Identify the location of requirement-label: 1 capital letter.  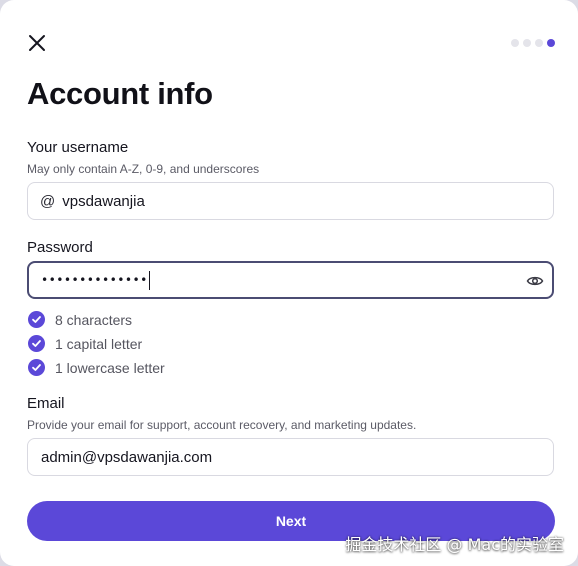
(99, 343).